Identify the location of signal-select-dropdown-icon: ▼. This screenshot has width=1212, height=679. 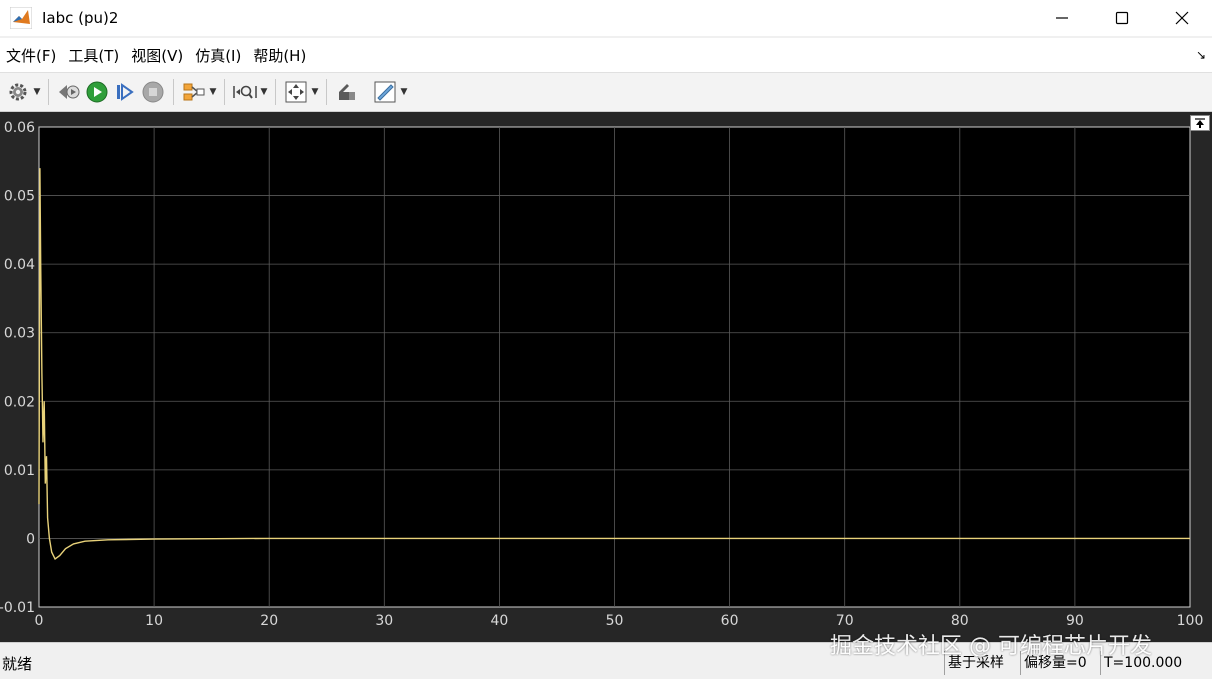
(213, 92).